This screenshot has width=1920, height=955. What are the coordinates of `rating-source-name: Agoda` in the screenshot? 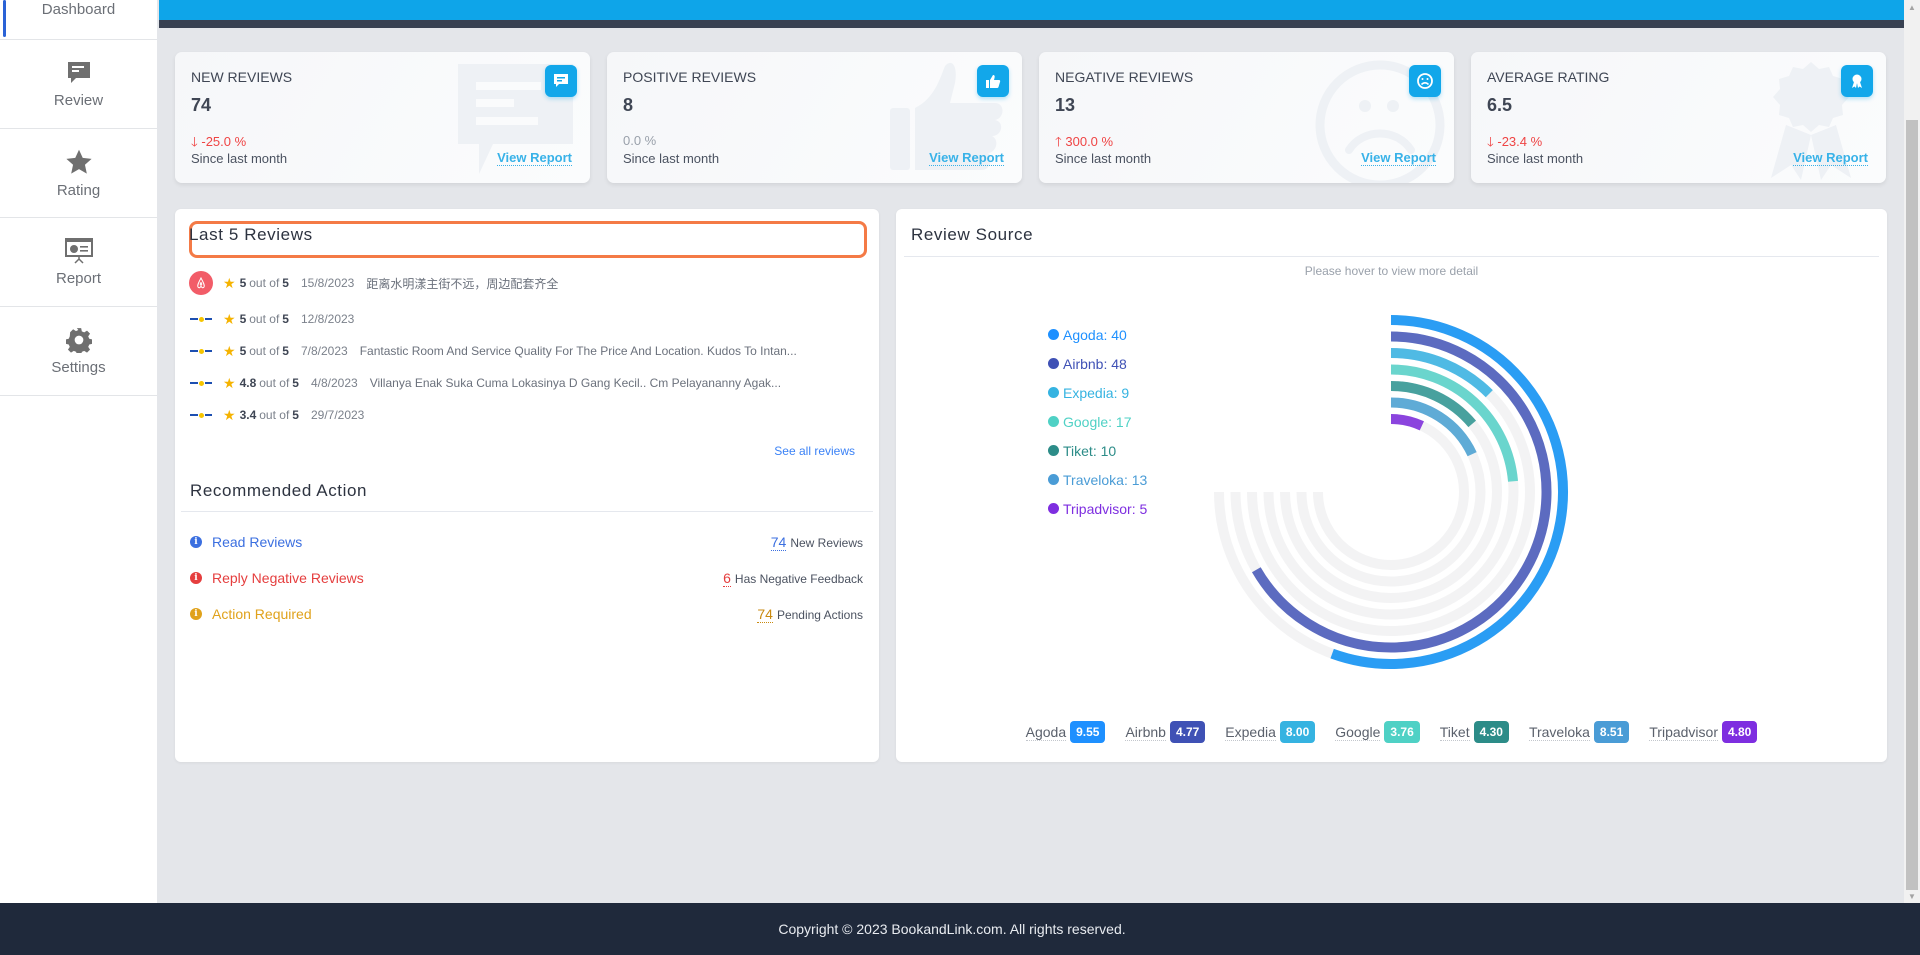 It's located at (1046, 732).